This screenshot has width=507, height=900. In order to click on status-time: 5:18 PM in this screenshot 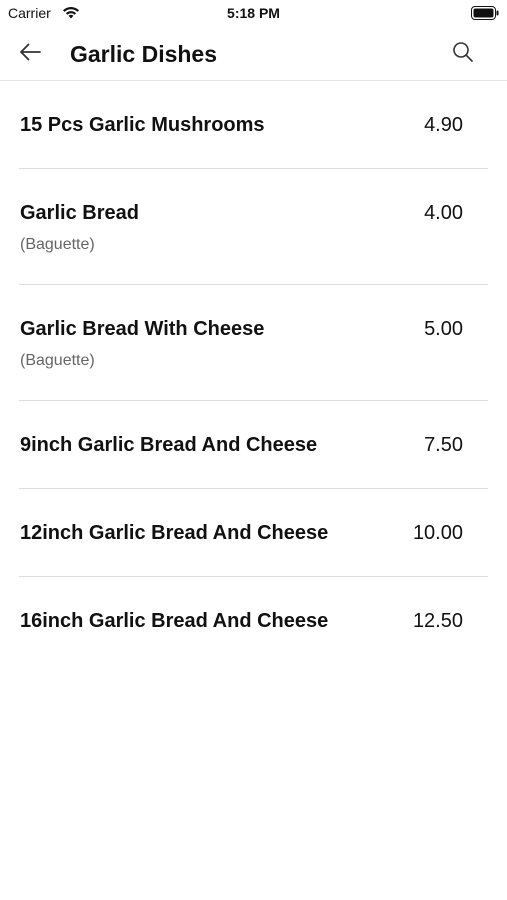, I will do `click(253, 13)`.